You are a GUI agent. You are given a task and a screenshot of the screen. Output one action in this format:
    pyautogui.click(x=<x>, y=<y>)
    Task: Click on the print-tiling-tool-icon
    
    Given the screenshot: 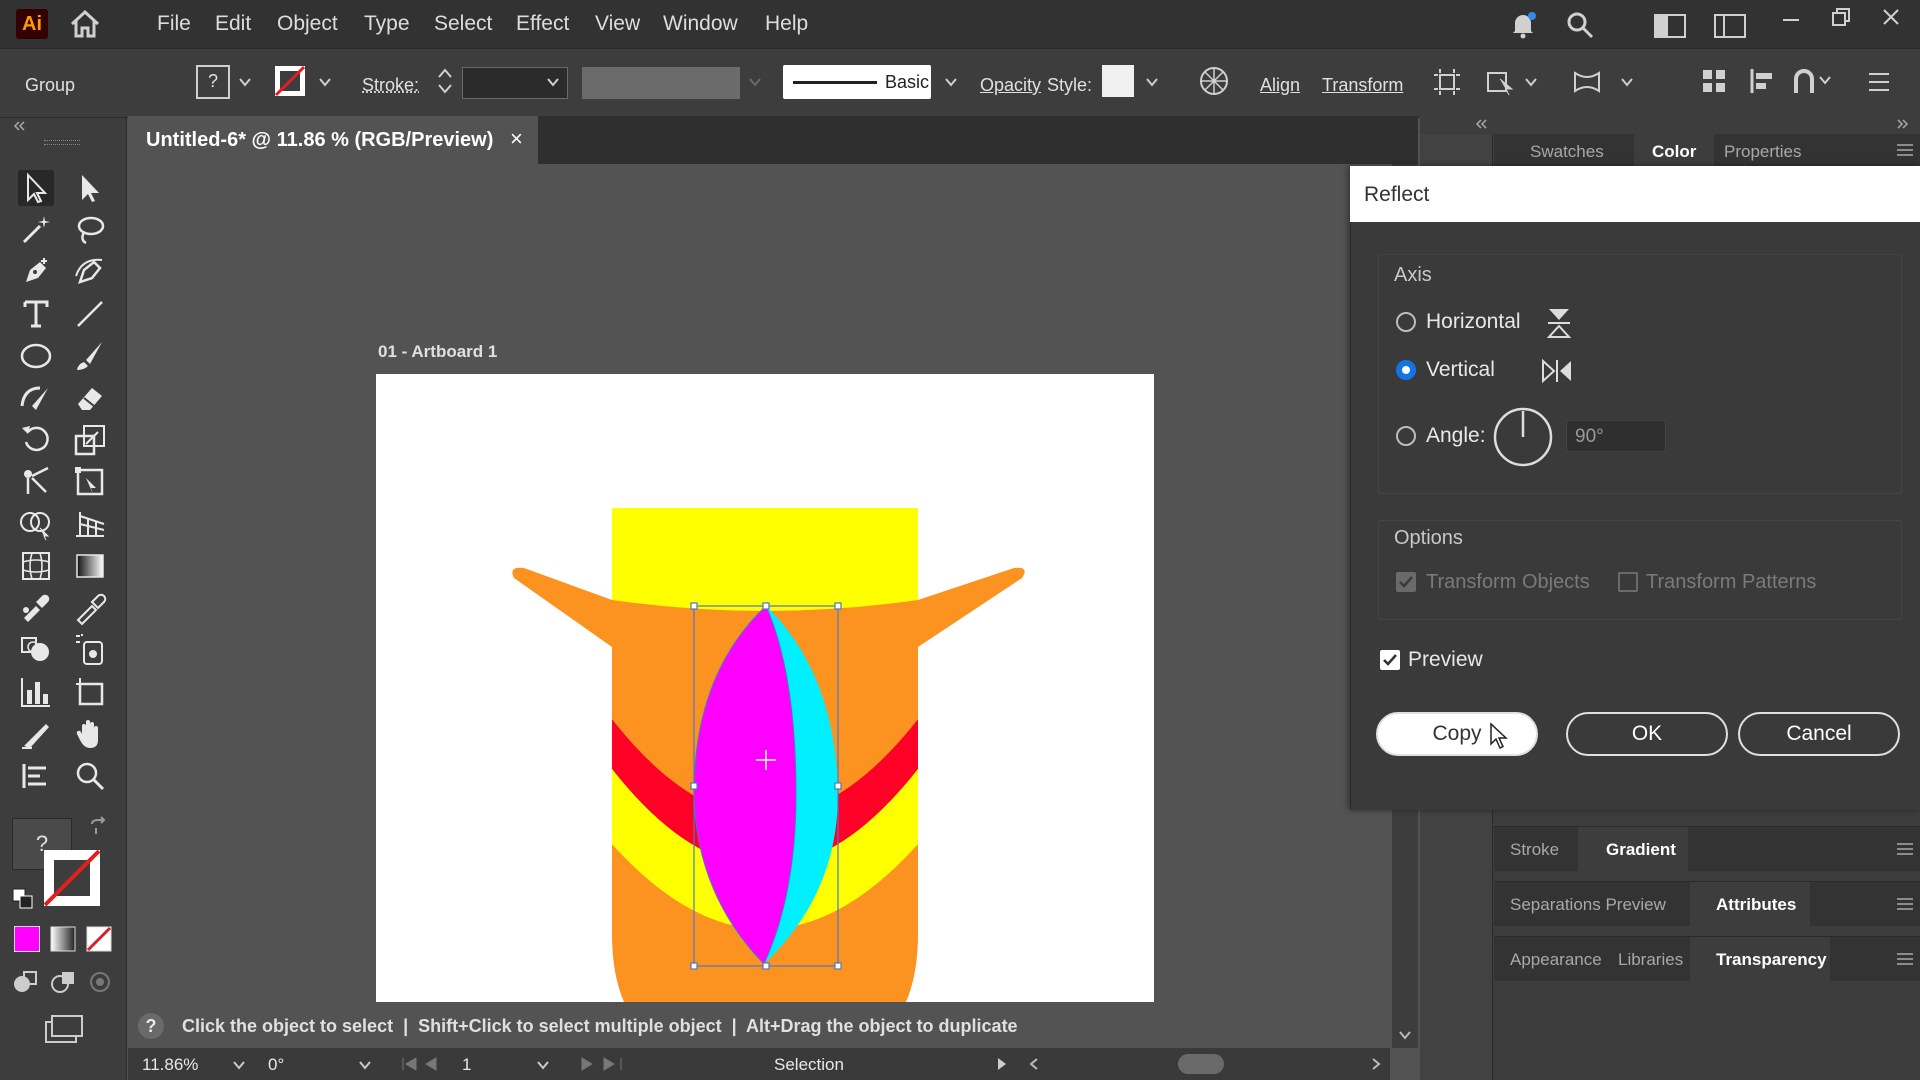 What is the action you would take?
    pyautogui.click(x=36, y=776)
    